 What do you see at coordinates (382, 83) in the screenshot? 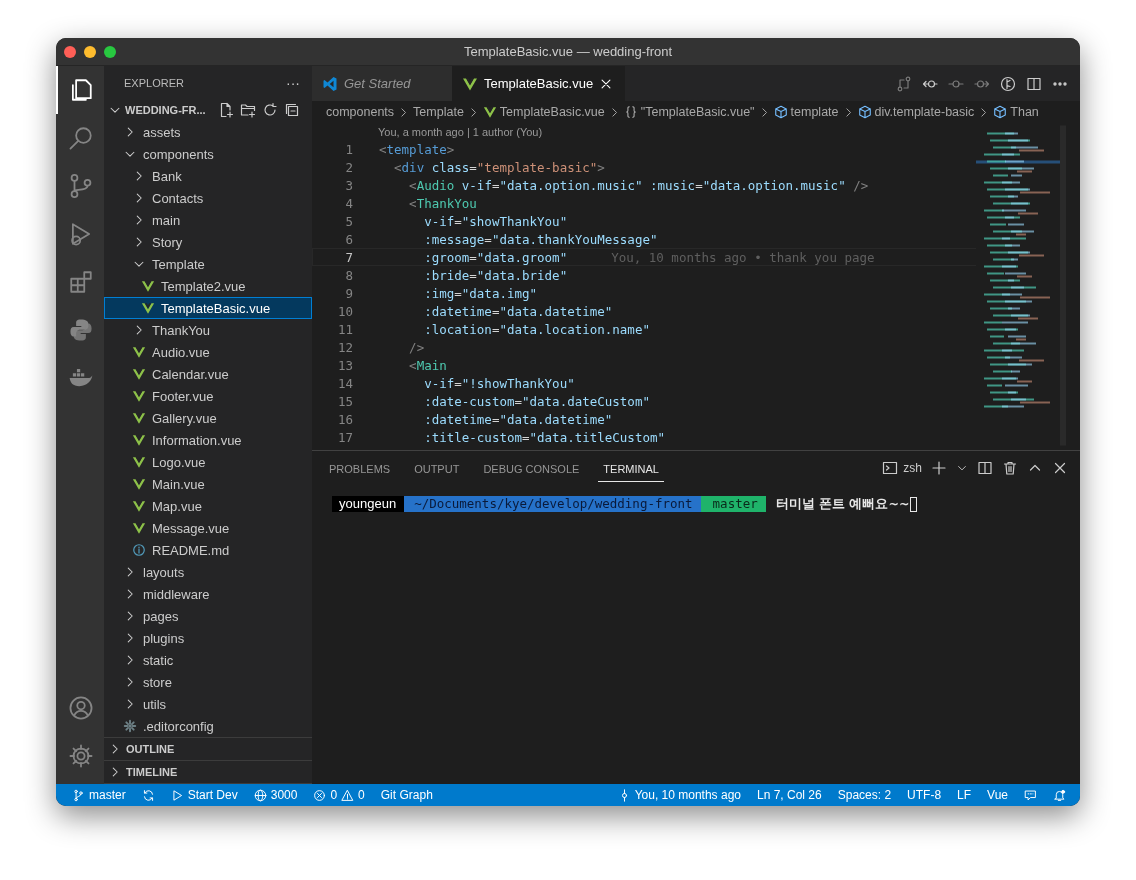
I see `editor-tab: Get Started` at bounding box center [382, 83].